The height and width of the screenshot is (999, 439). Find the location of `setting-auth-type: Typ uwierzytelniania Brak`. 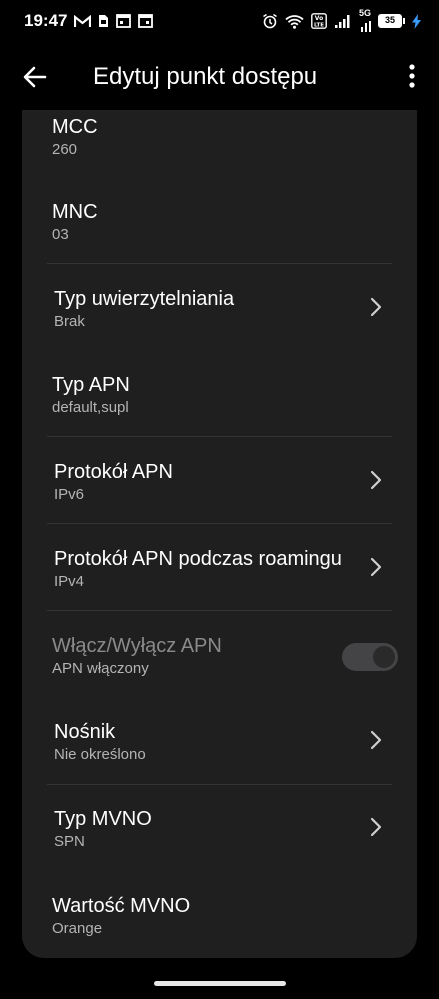

setting-auth-type: Typ uwierzytelniania Brak is located at coordinates (219, 316).